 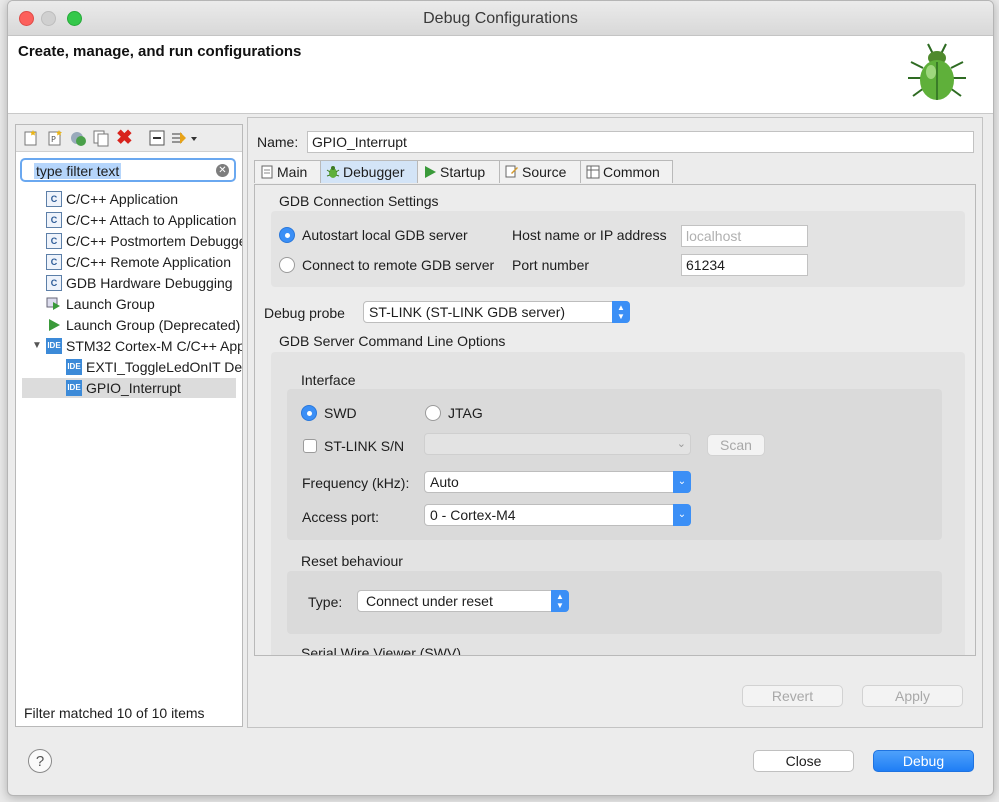 What do you see at coordinates (31, 138) in the screenshot?
I see `new-configuration-icon` at bounding box center [31, 138].